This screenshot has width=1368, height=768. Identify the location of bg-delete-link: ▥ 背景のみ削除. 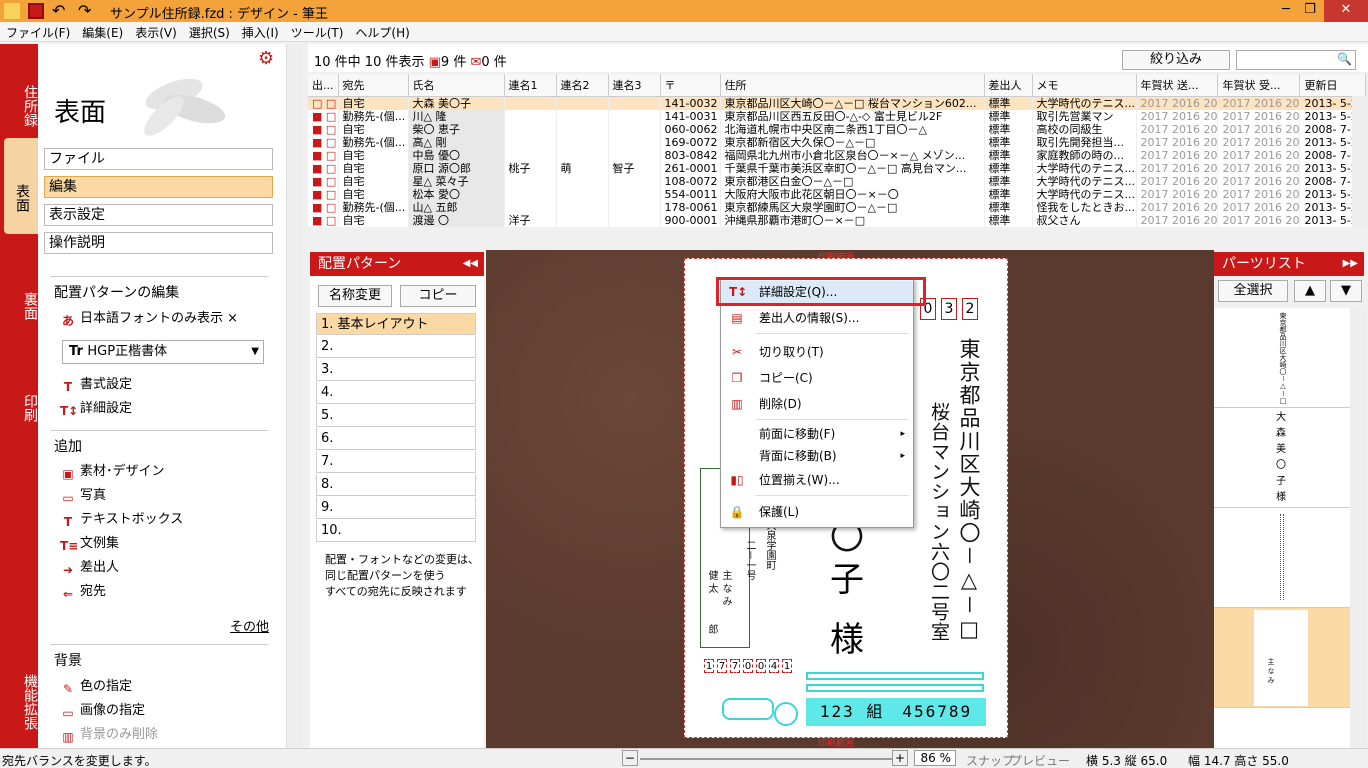
(109, 735).